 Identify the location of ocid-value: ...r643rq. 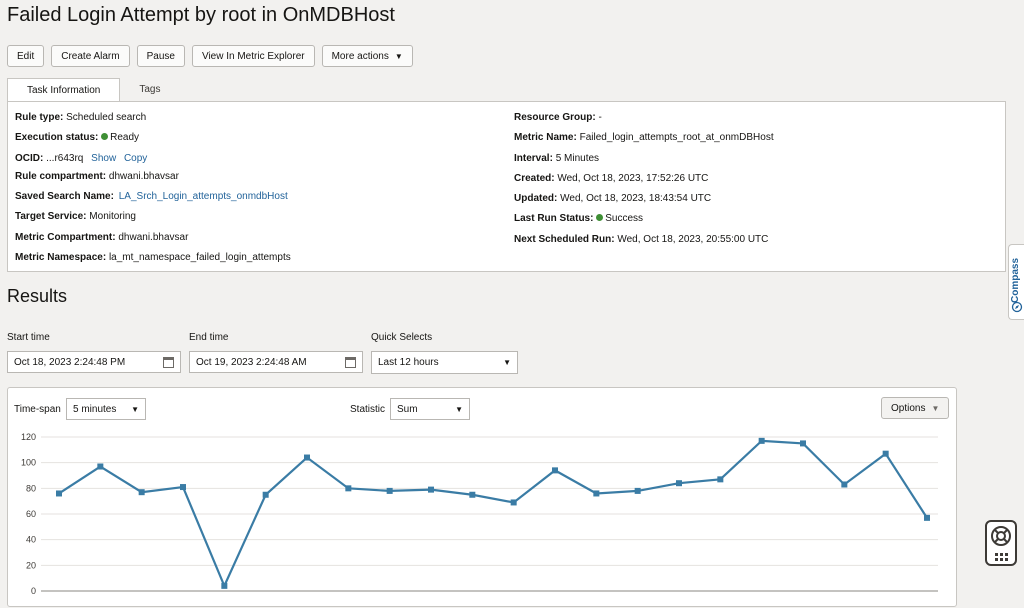
(65, 158).